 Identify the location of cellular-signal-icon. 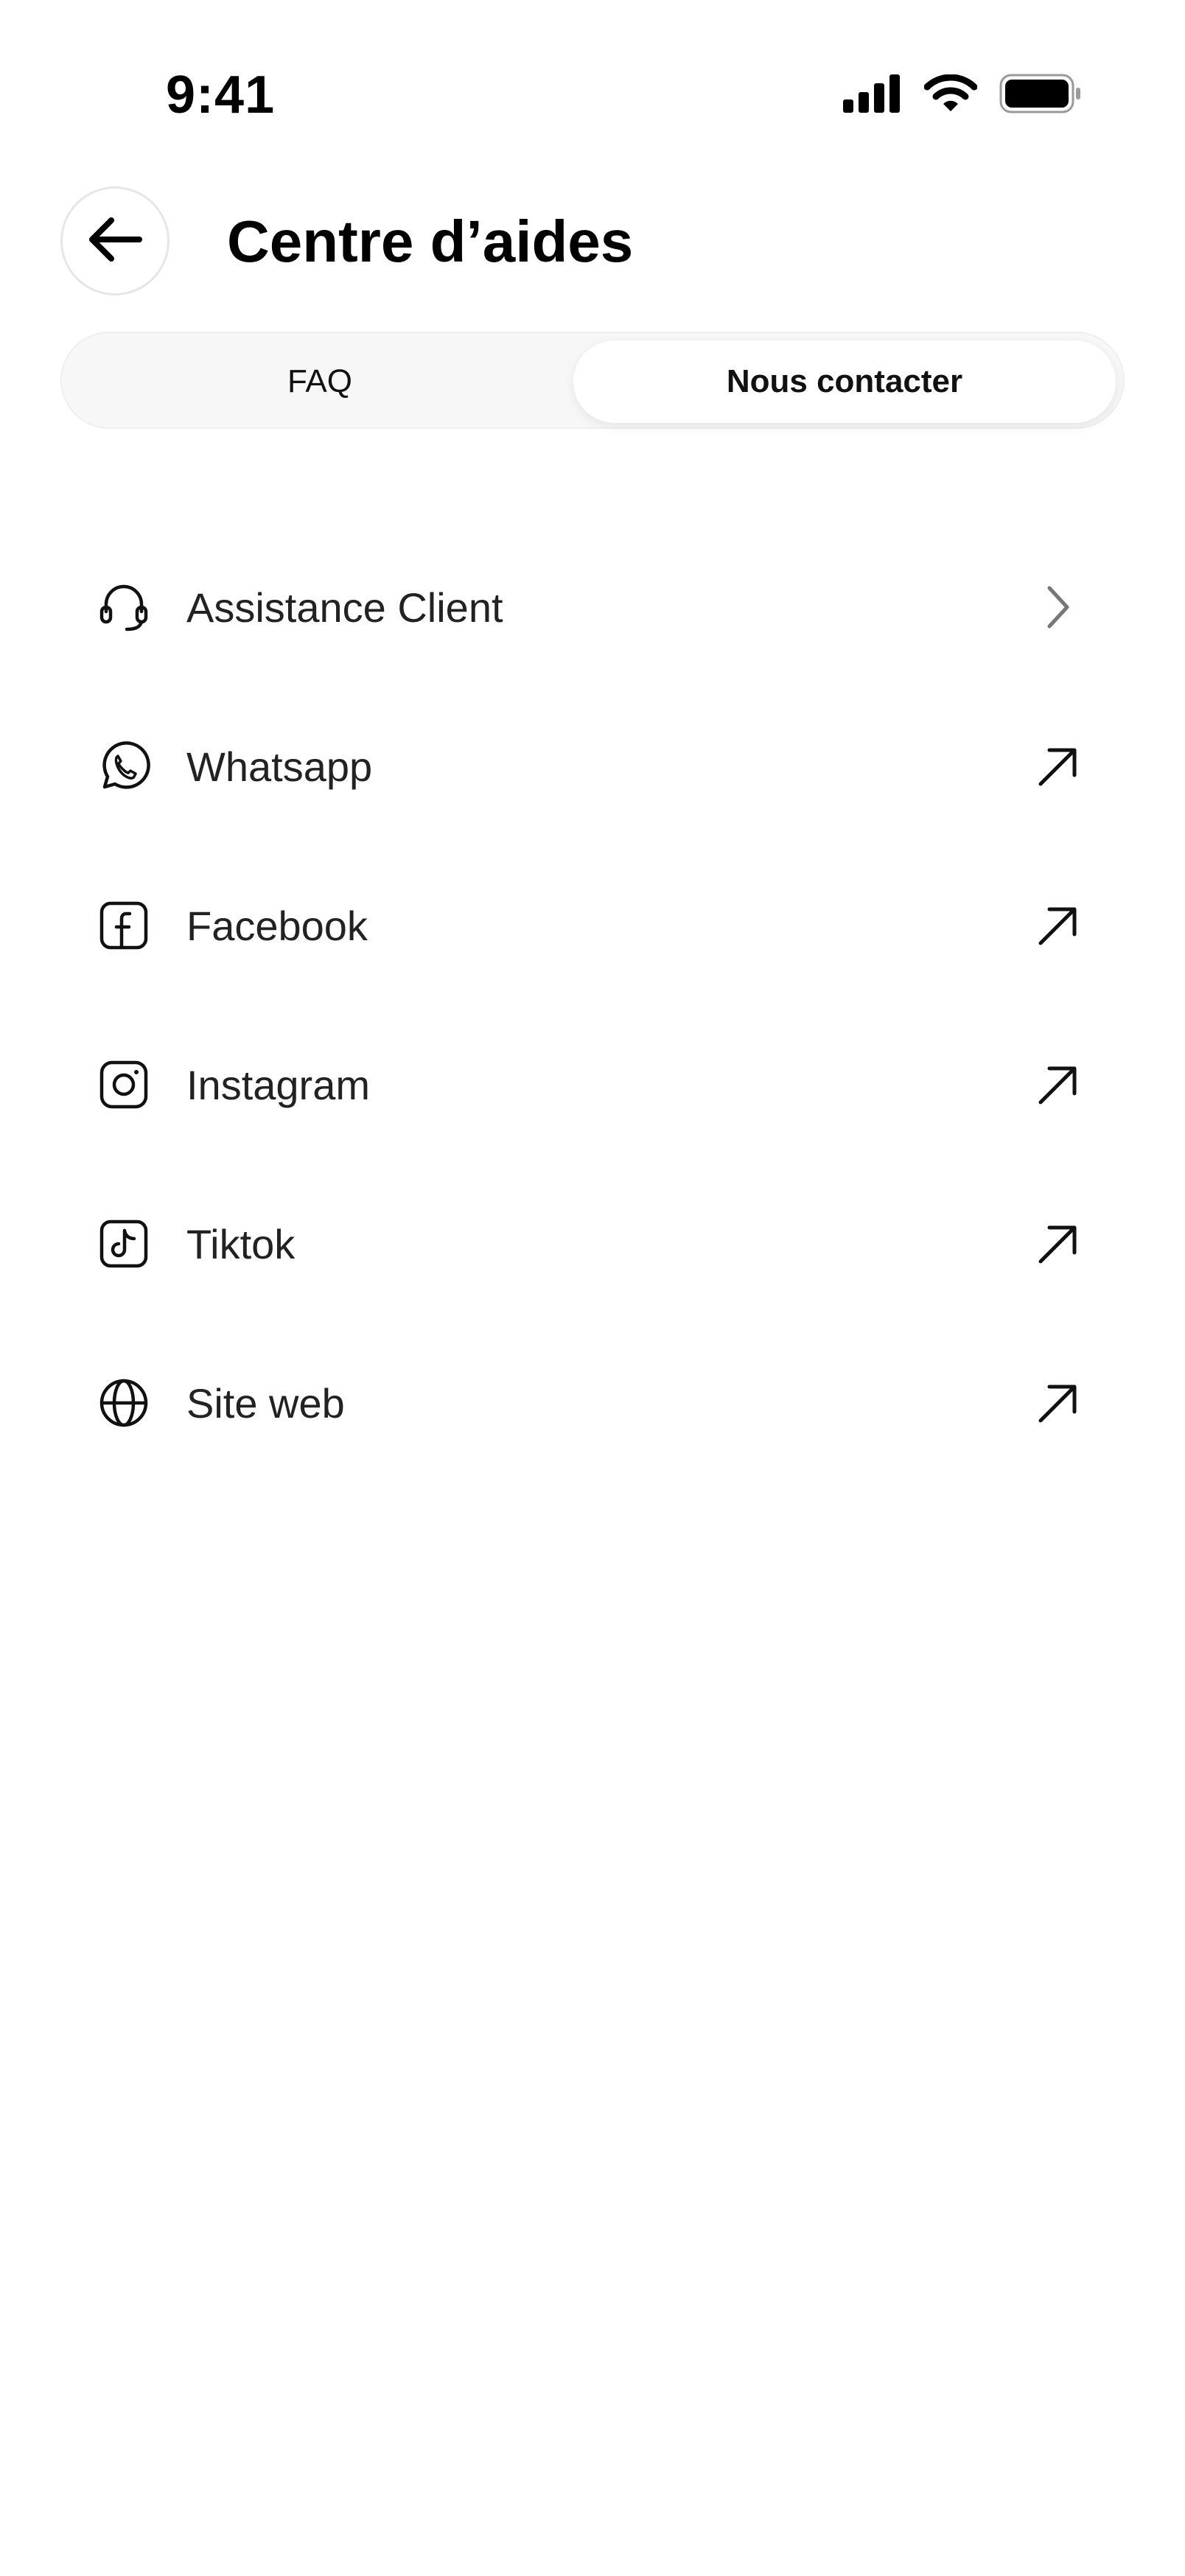
(872, 93).